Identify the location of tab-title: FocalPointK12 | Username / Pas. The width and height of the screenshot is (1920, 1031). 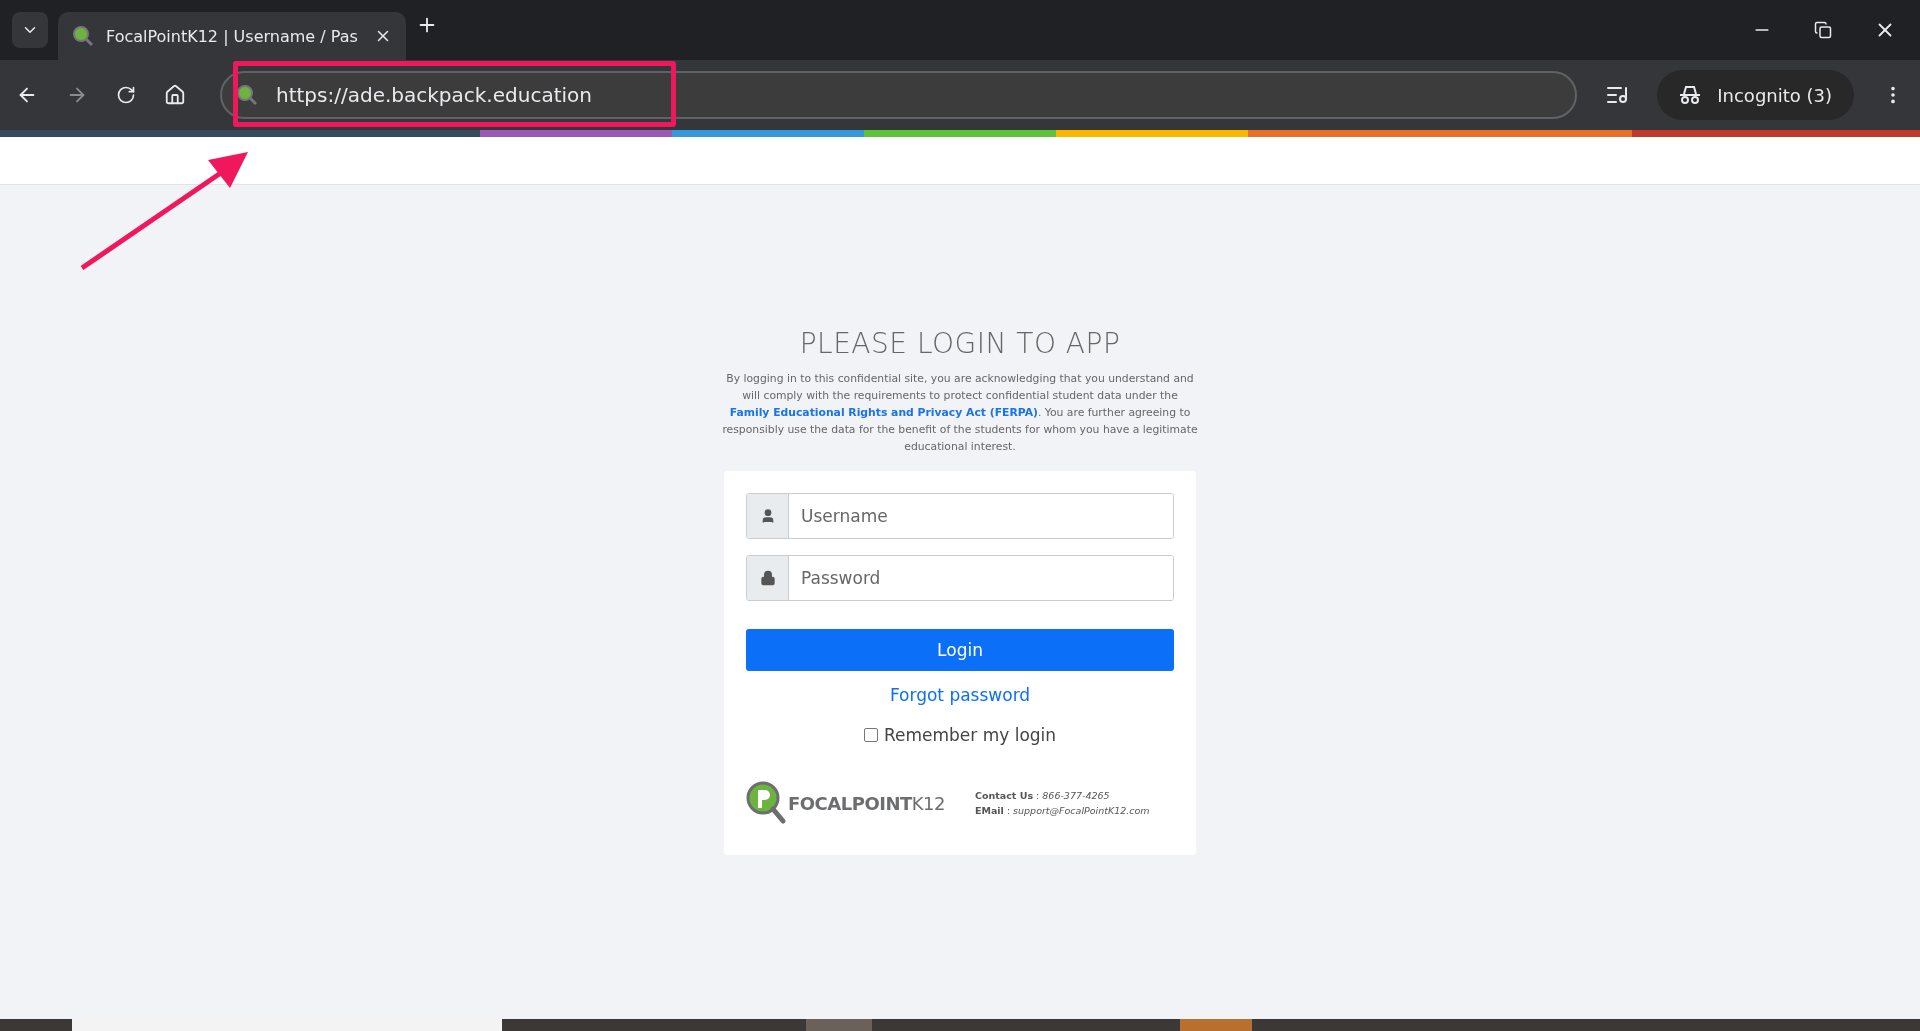
(232, 36).